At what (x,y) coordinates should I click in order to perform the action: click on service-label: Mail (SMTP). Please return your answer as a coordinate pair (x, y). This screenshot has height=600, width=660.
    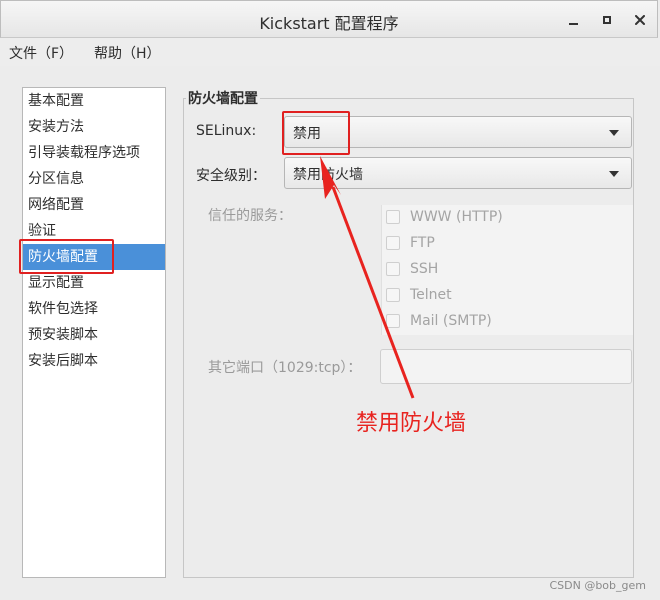
    Looking at the image, I should click on (451, 321).